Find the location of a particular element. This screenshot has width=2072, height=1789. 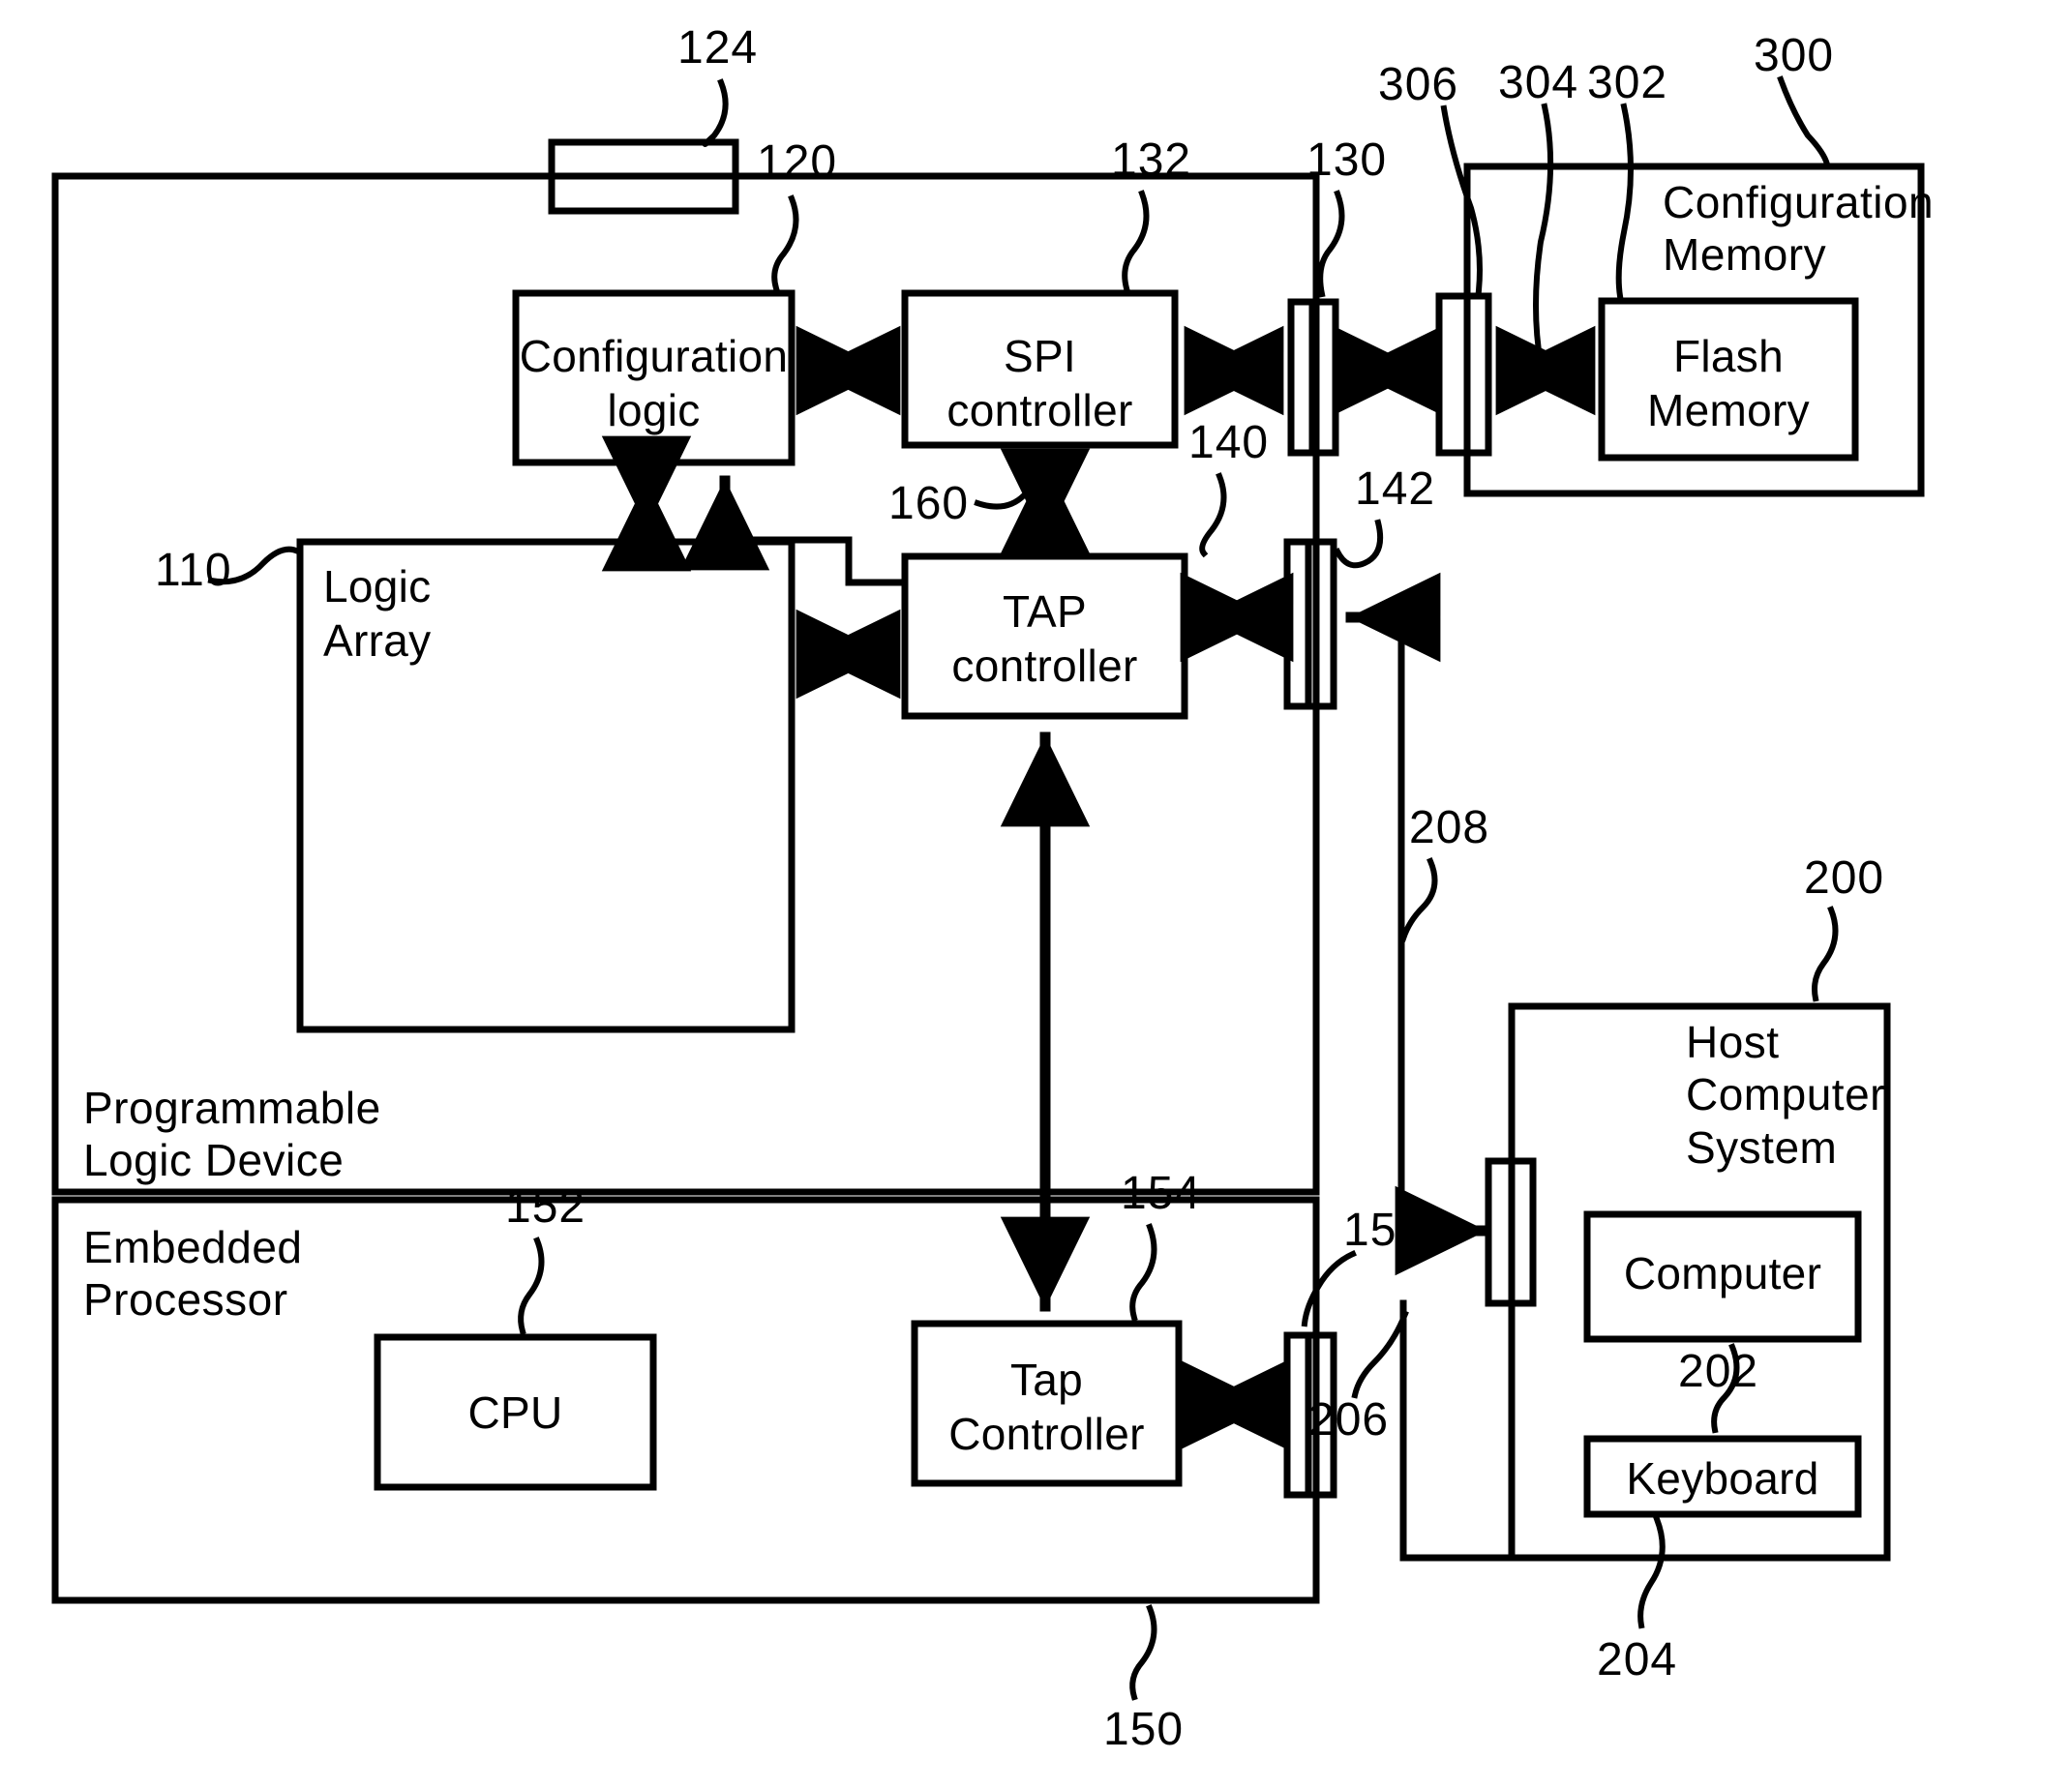

pld-caption: Programmable Logic Device is located at coordinates (232, 1134).